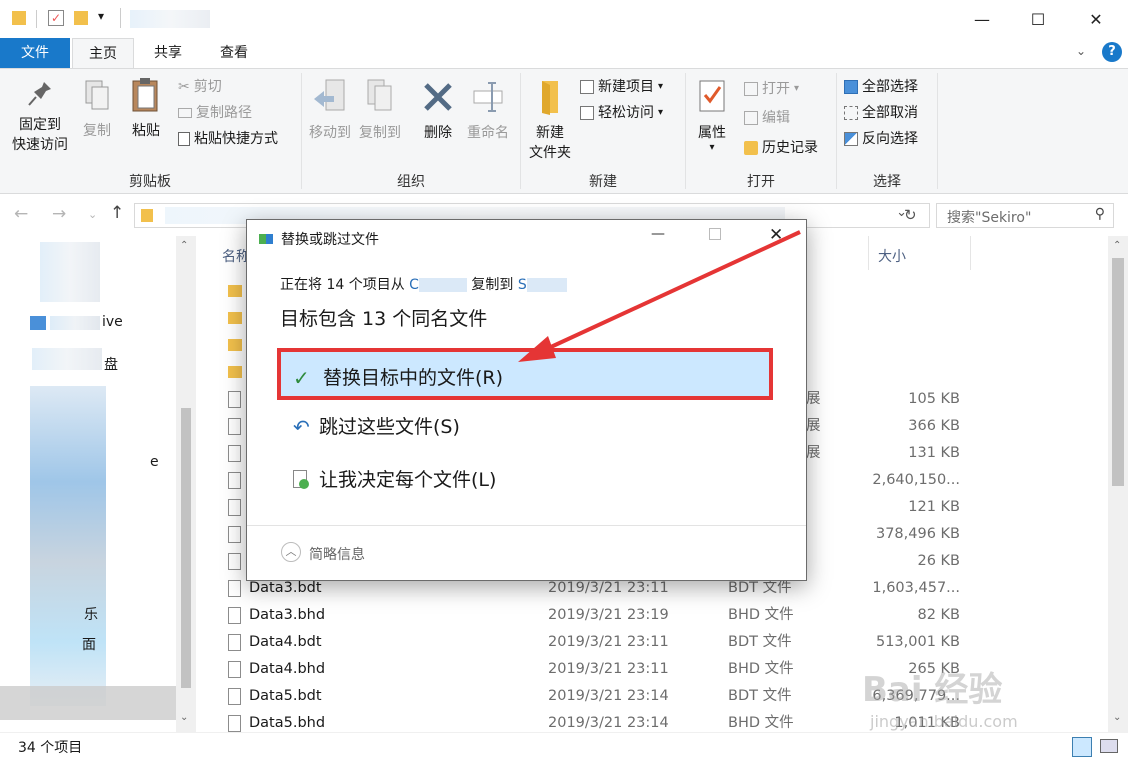 This screenshot has height=761, width=1128. Describe the element at coordinates (56, 18) in the screenshot. I see `properties-icon: ✓` at that location.